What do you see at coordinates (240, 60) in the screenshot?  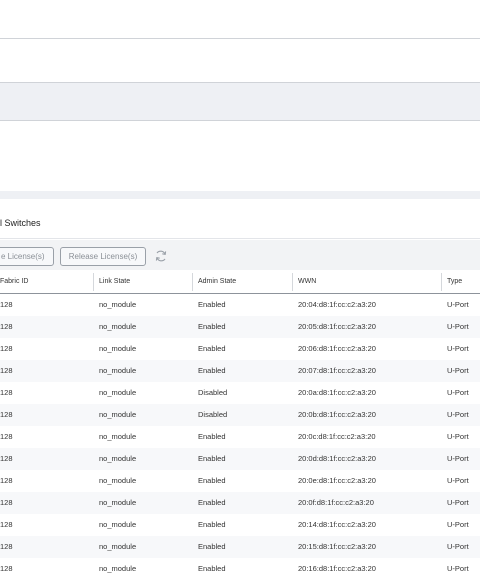 I see `panel-row` at bounding box center [240, 60].